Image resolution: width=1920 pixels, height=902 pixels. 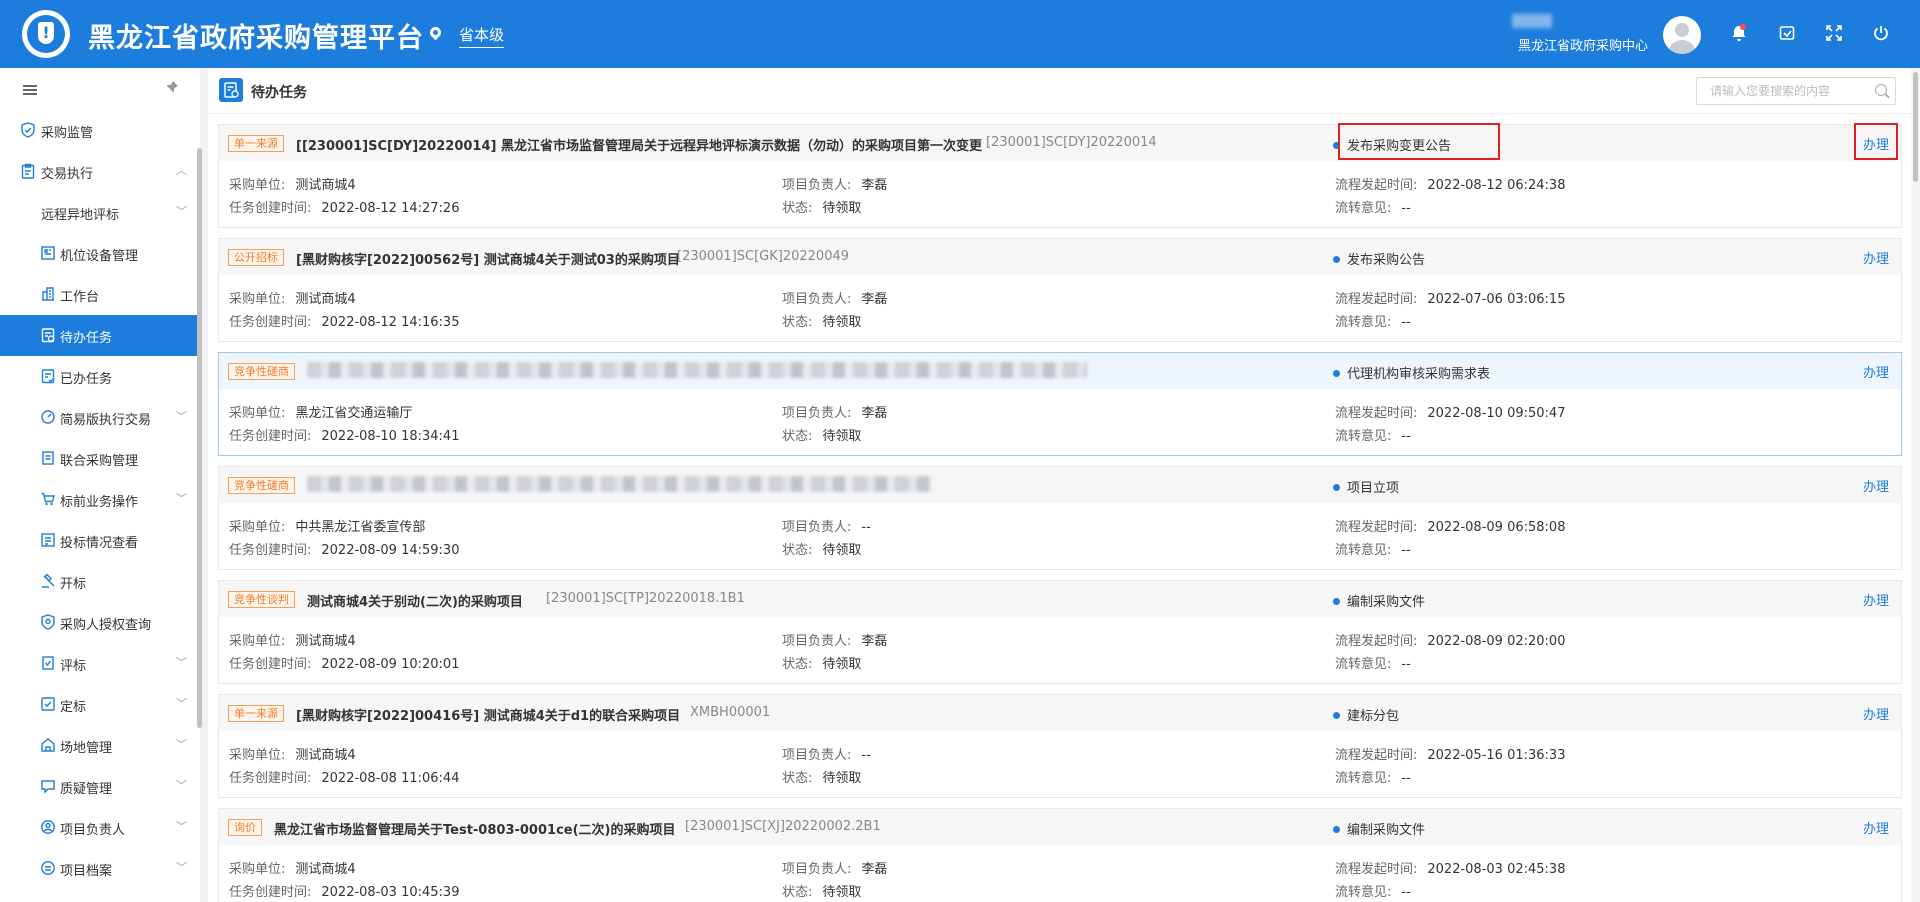 What do you see at coordinates (46, 34) in the screenshot?
I see `logo` at bounding box center [46, 34].